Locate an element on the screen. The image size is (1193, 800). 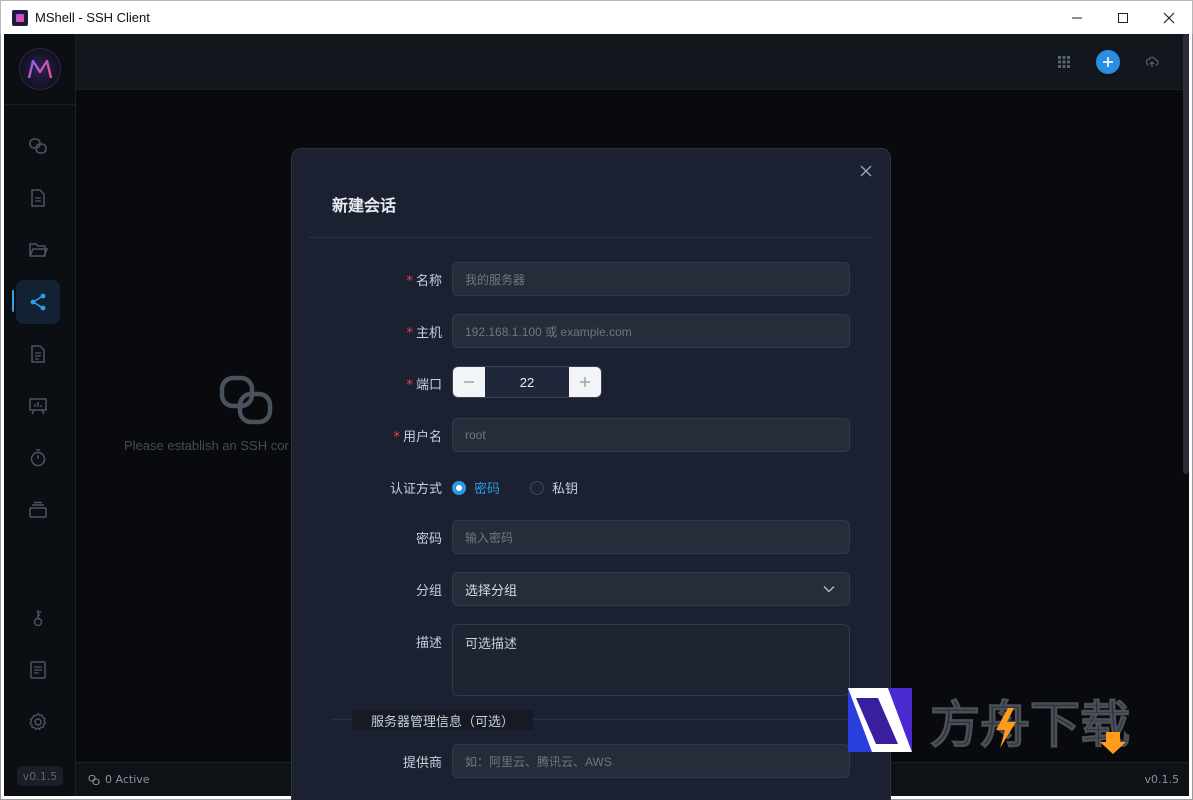
minus-icon is located at coordinates (469, 382).